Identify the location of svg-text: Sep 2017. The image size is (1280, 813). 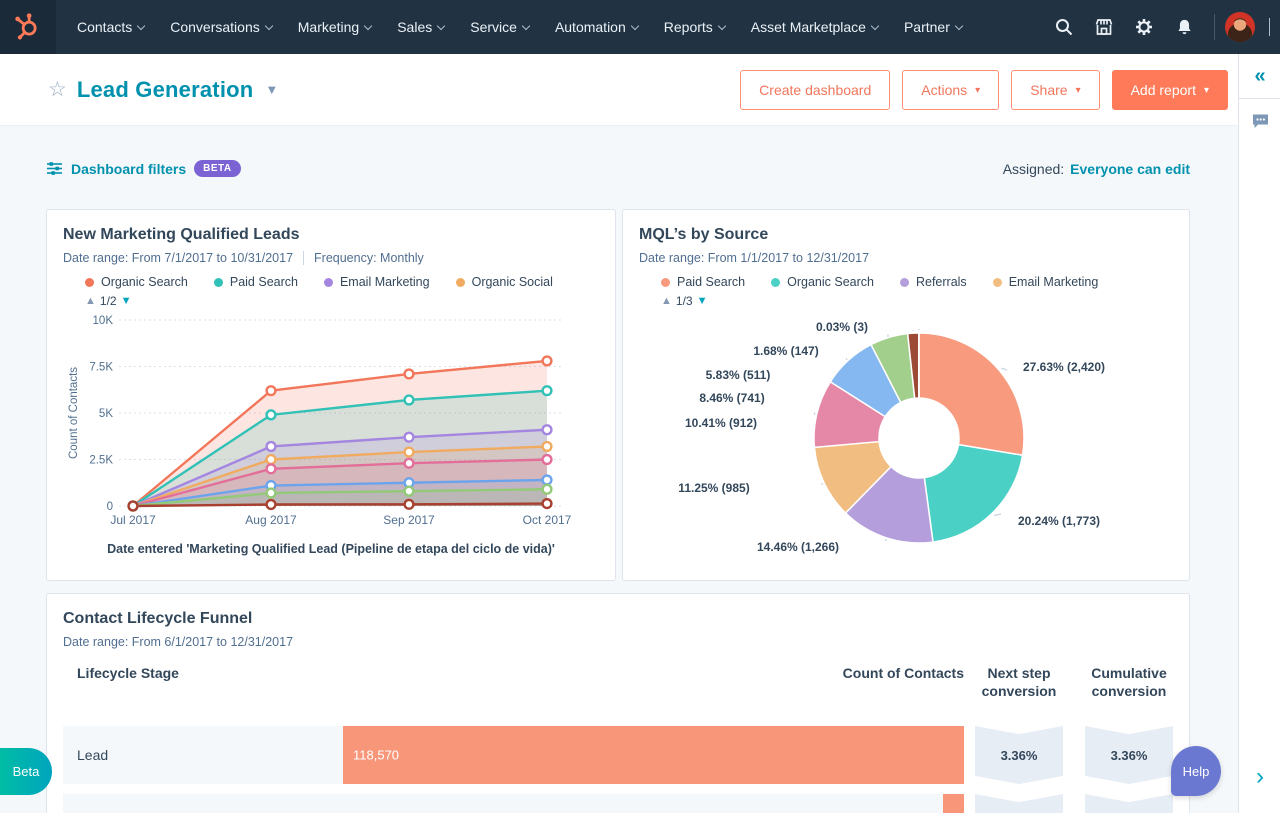
(409, 520).